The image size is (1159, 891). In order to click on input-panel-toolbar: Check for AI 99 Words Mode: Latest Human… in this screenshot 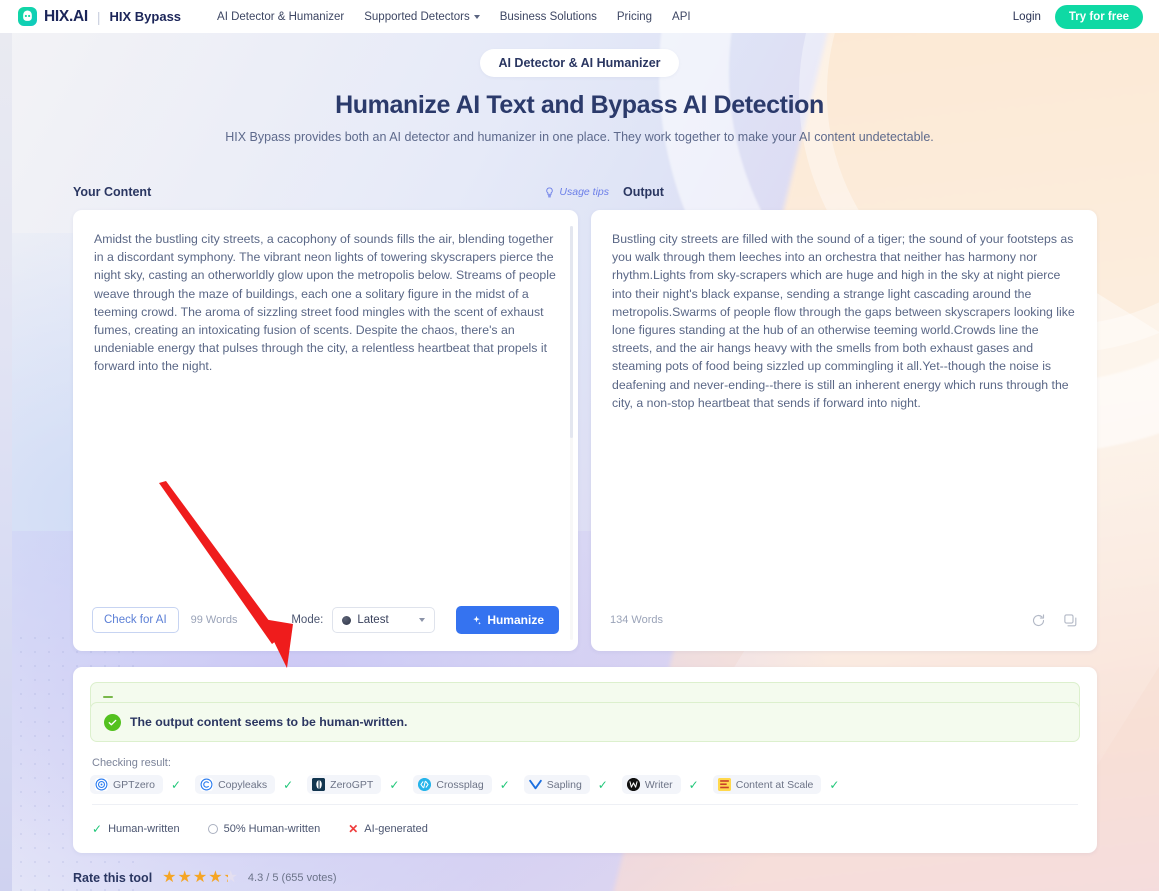, I will do `click(325, 620)`.